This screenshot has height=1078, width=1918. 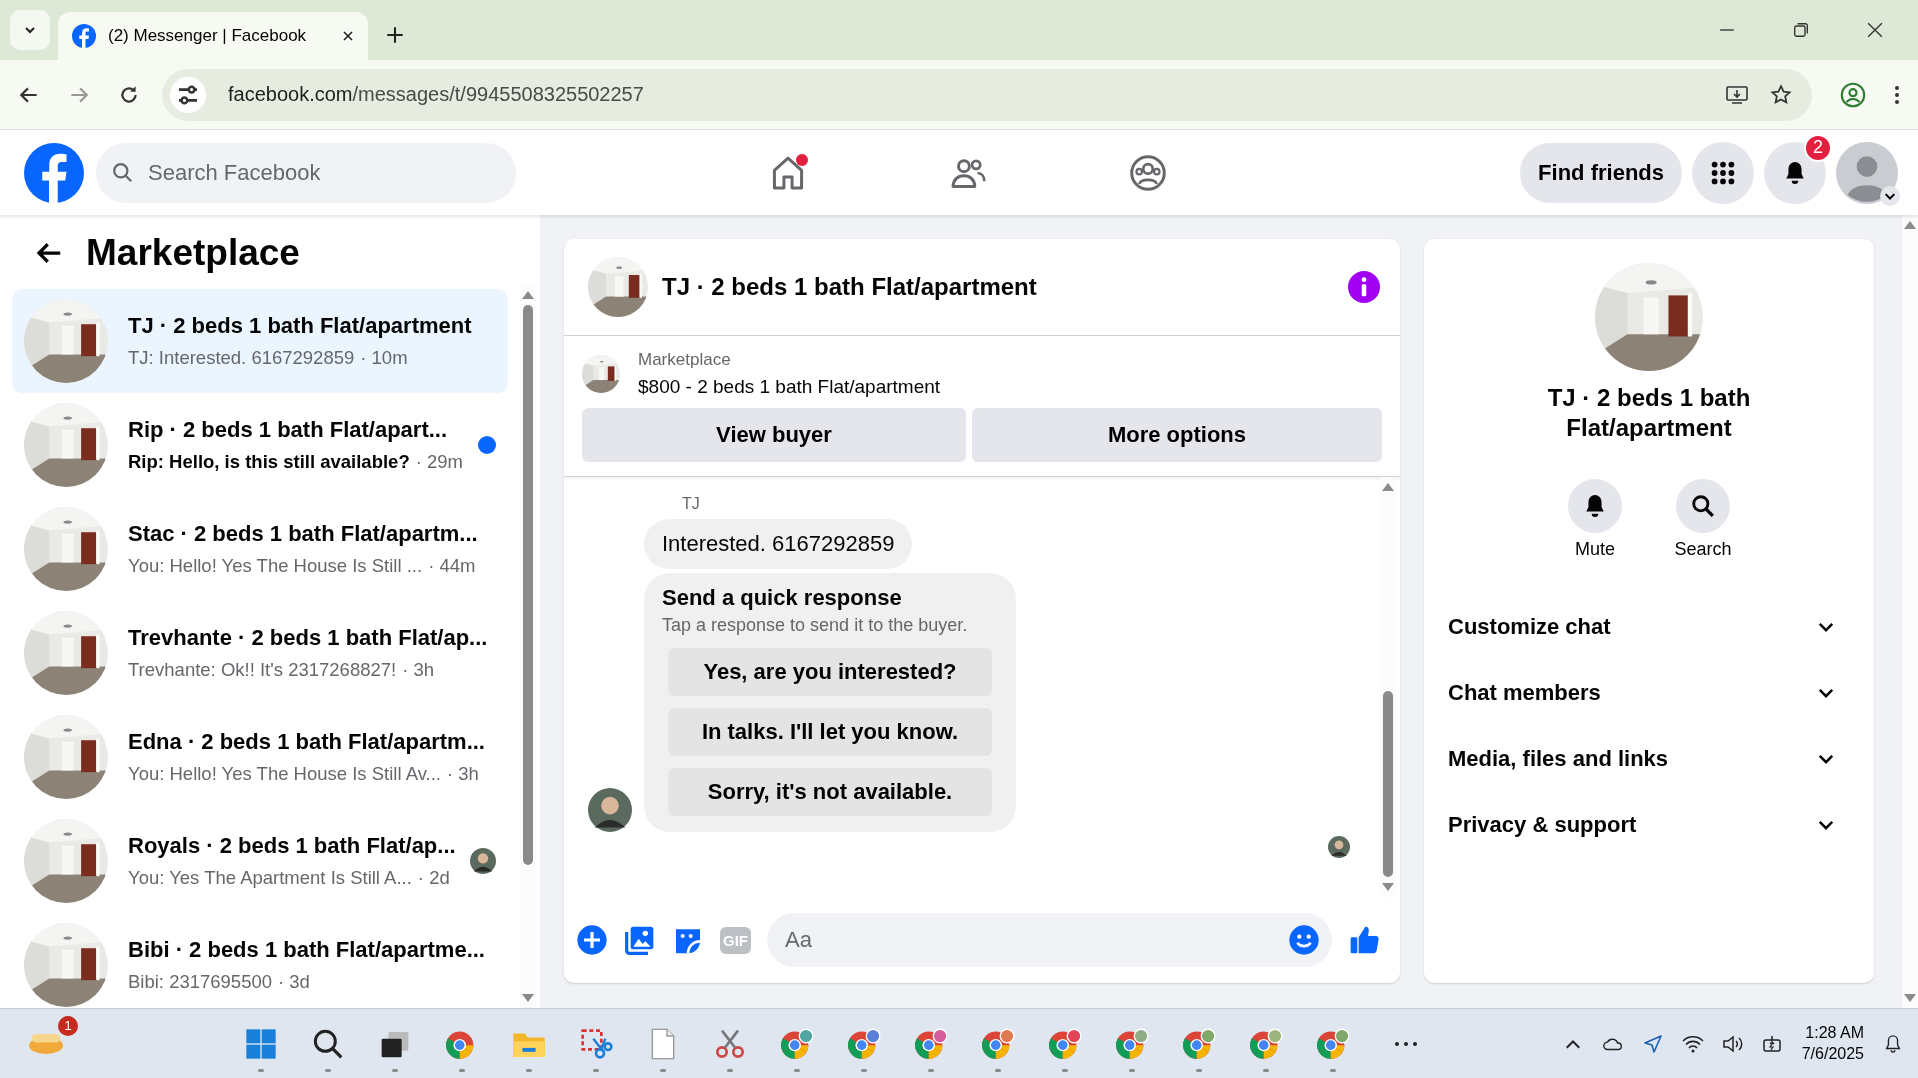 What do you see at coordinates (802, 159) in the screenshot?
I see `notification-dot` at bounding box center [802, 159].